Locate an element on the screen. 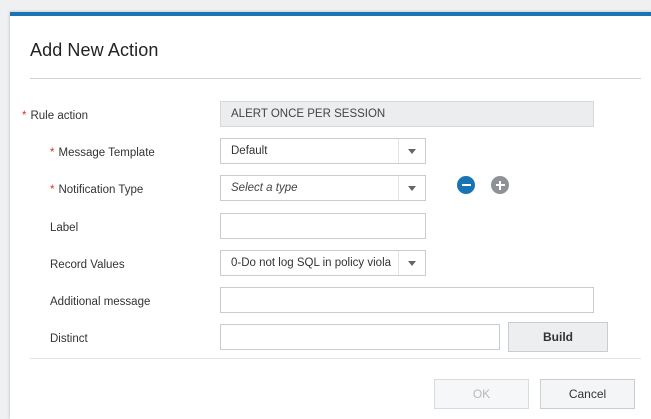  message-template-label: * Message Template is located at coordinates (102, 153).